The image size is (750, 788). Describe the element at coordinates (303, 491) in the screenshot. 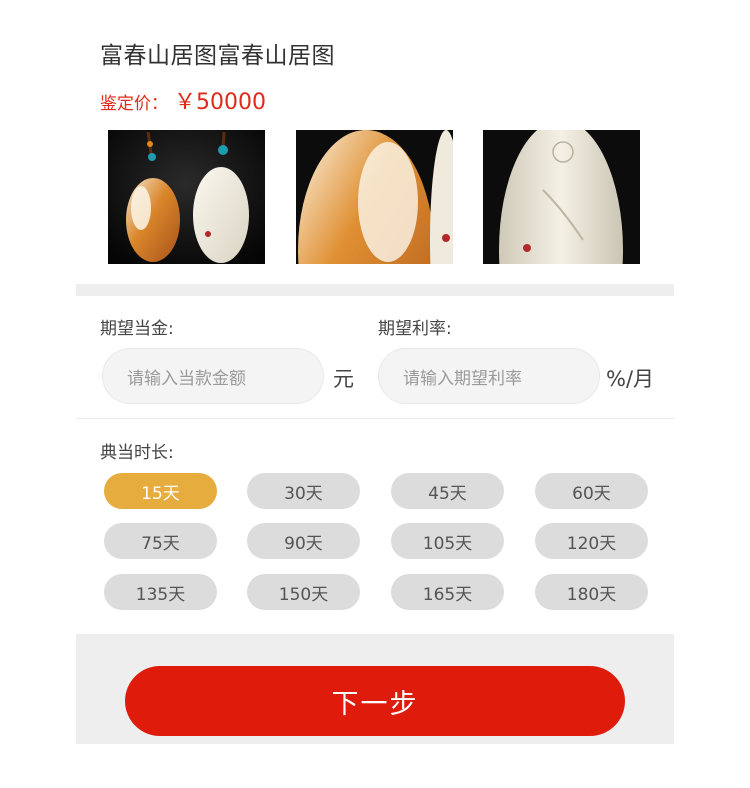

I see `duration-option: 30天` at that location.